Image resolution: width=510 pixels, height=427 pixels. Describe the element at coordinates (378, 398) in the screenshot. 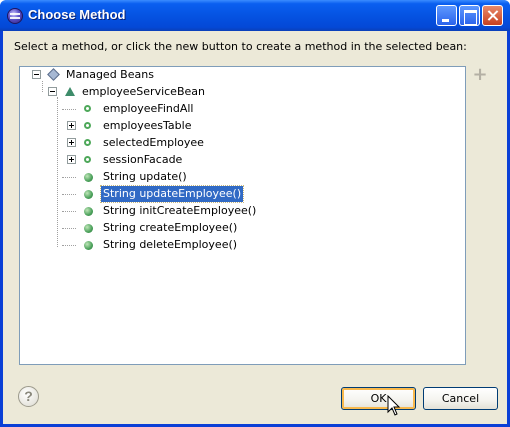

I see `ok-button: OK` at that location.